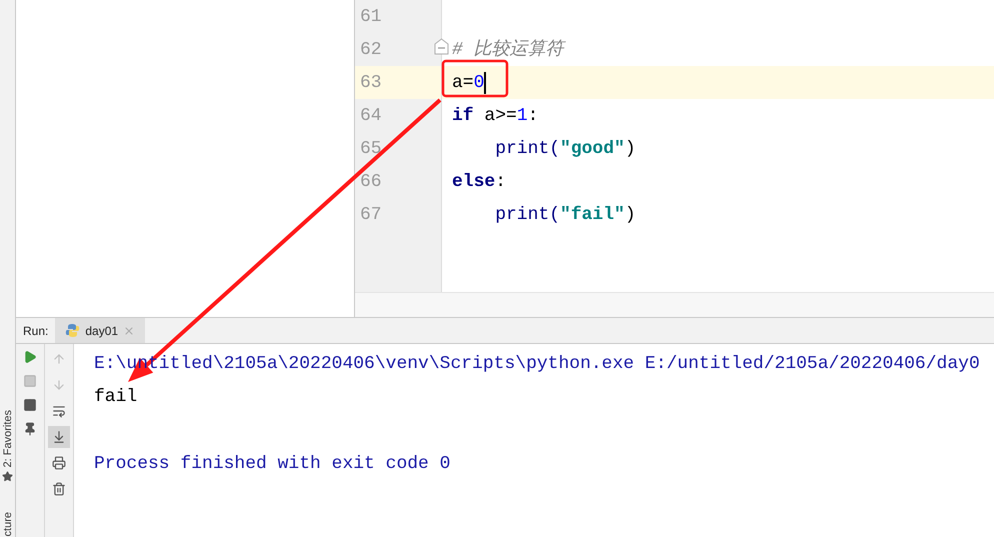 The height and width of the screenshot is (537, 994). I want to click on line-number: 67, so click(371, 214).